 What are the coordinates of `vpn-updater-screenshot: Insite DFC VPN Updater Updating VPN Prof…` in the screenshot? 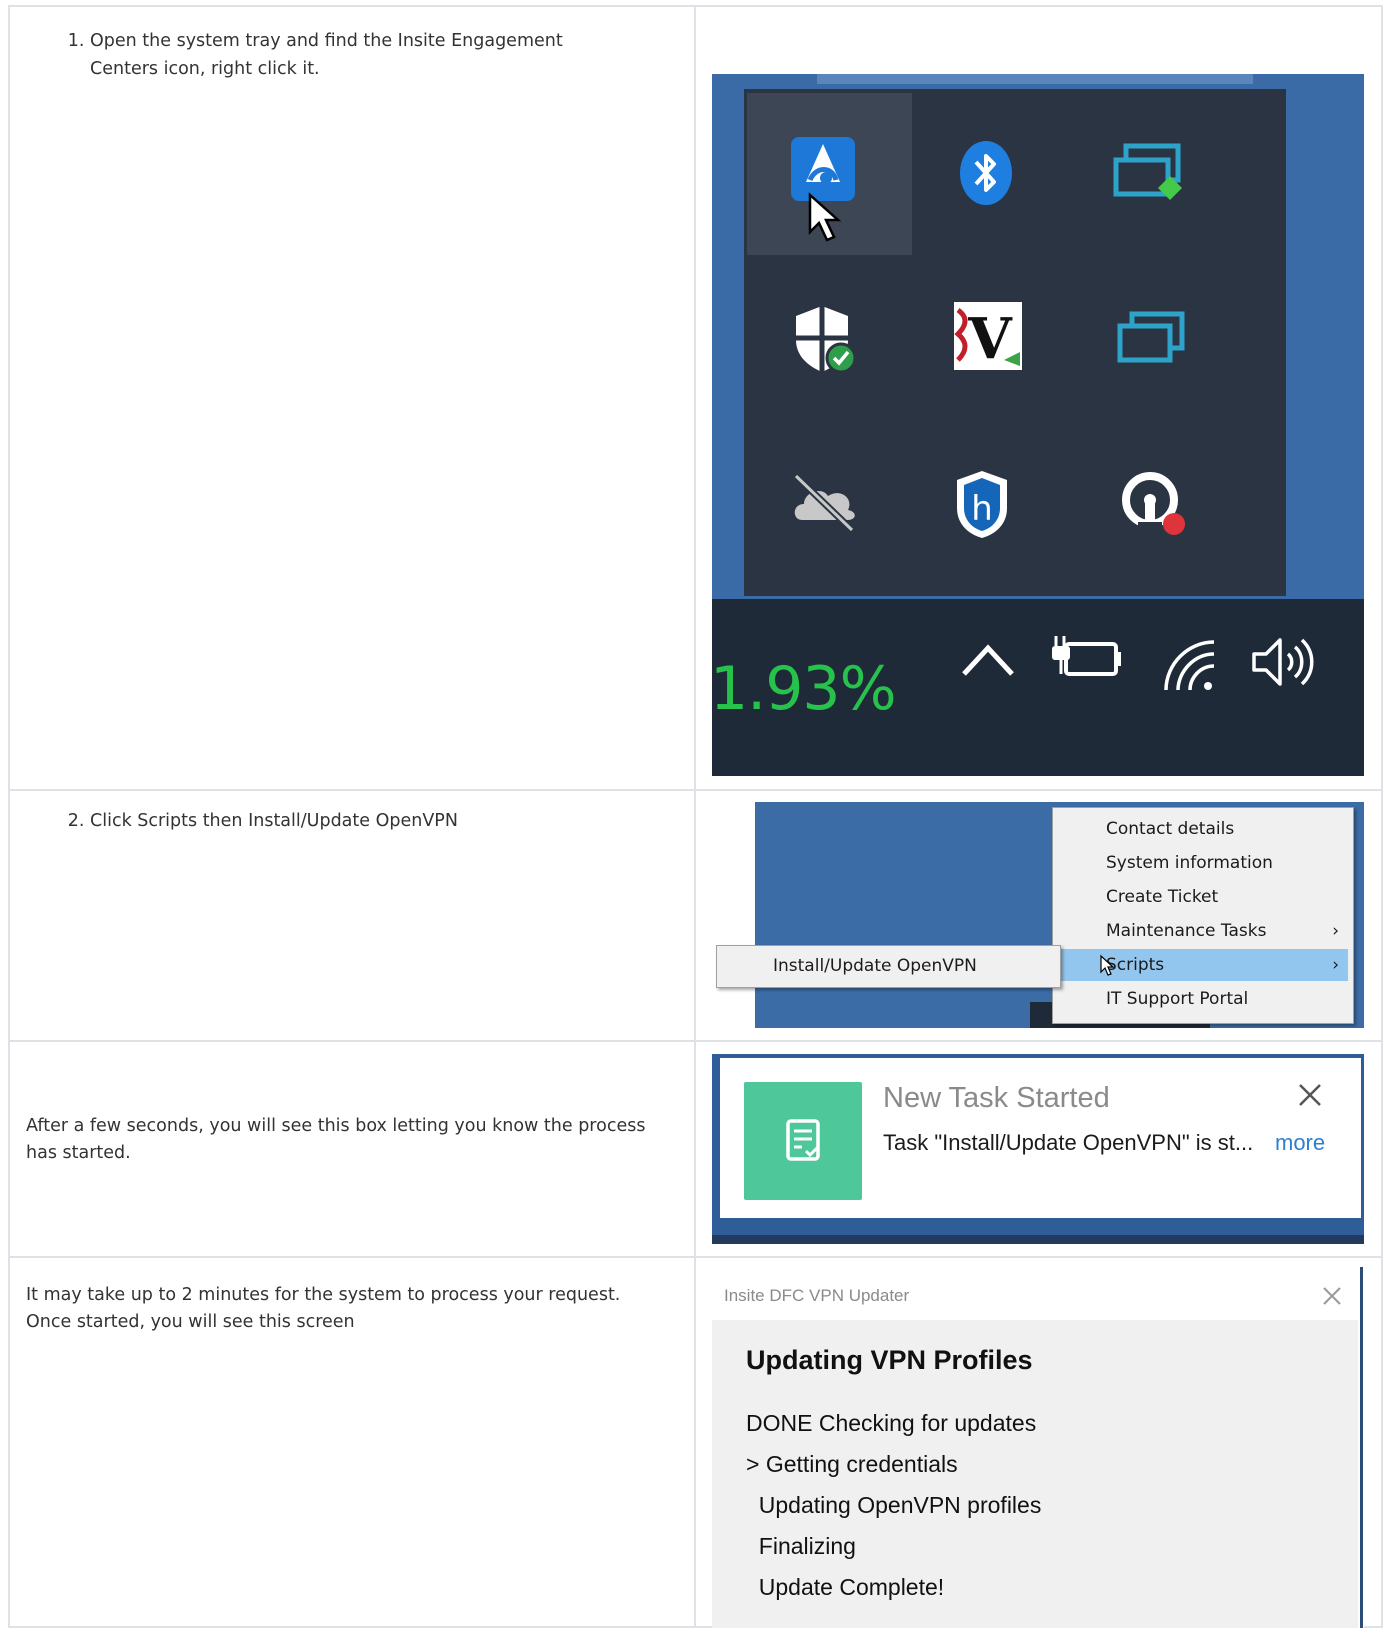 It's located at (1038, 1447).